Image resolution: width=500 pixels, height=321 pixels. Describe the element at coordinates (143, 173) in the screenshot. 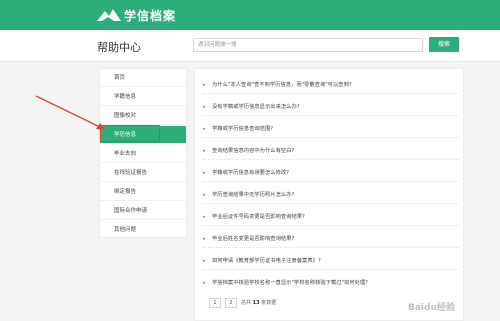

I see `sidebar-item-online-report: 在线验证报告` at that location.